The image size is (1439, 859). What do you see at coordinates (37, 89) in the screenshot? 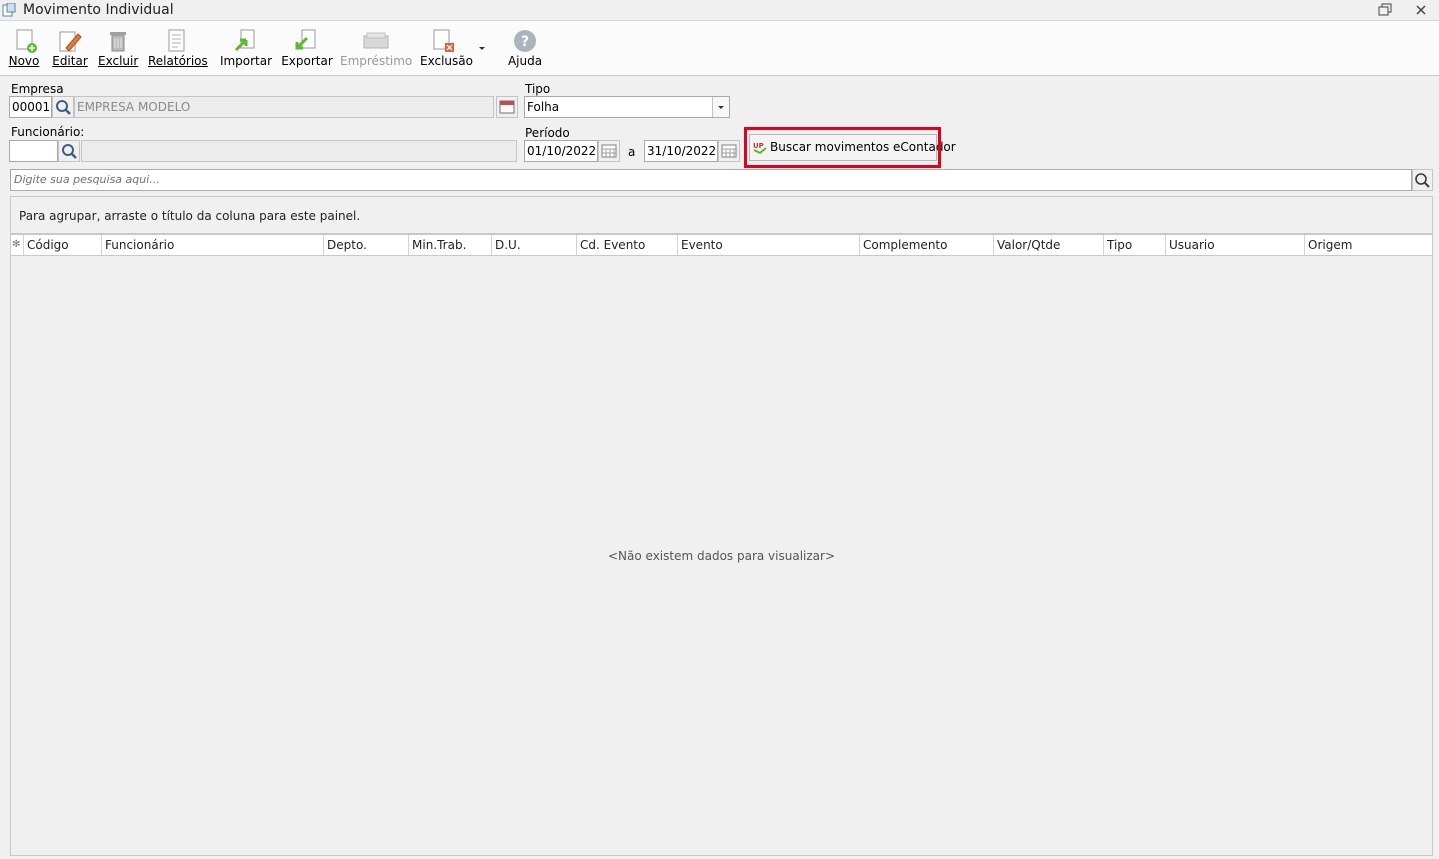
I see `empresa-label: Empresa` at bounding box center [37, 89].